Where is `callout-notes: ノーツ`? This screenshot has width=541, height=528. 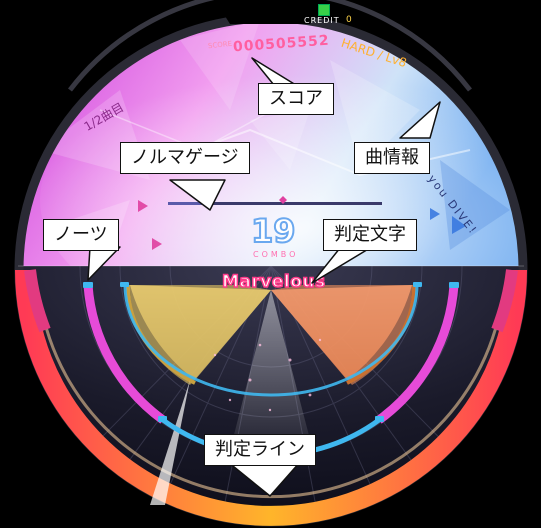
callout-notes: ノーツ is located at coordinates (81, 235).